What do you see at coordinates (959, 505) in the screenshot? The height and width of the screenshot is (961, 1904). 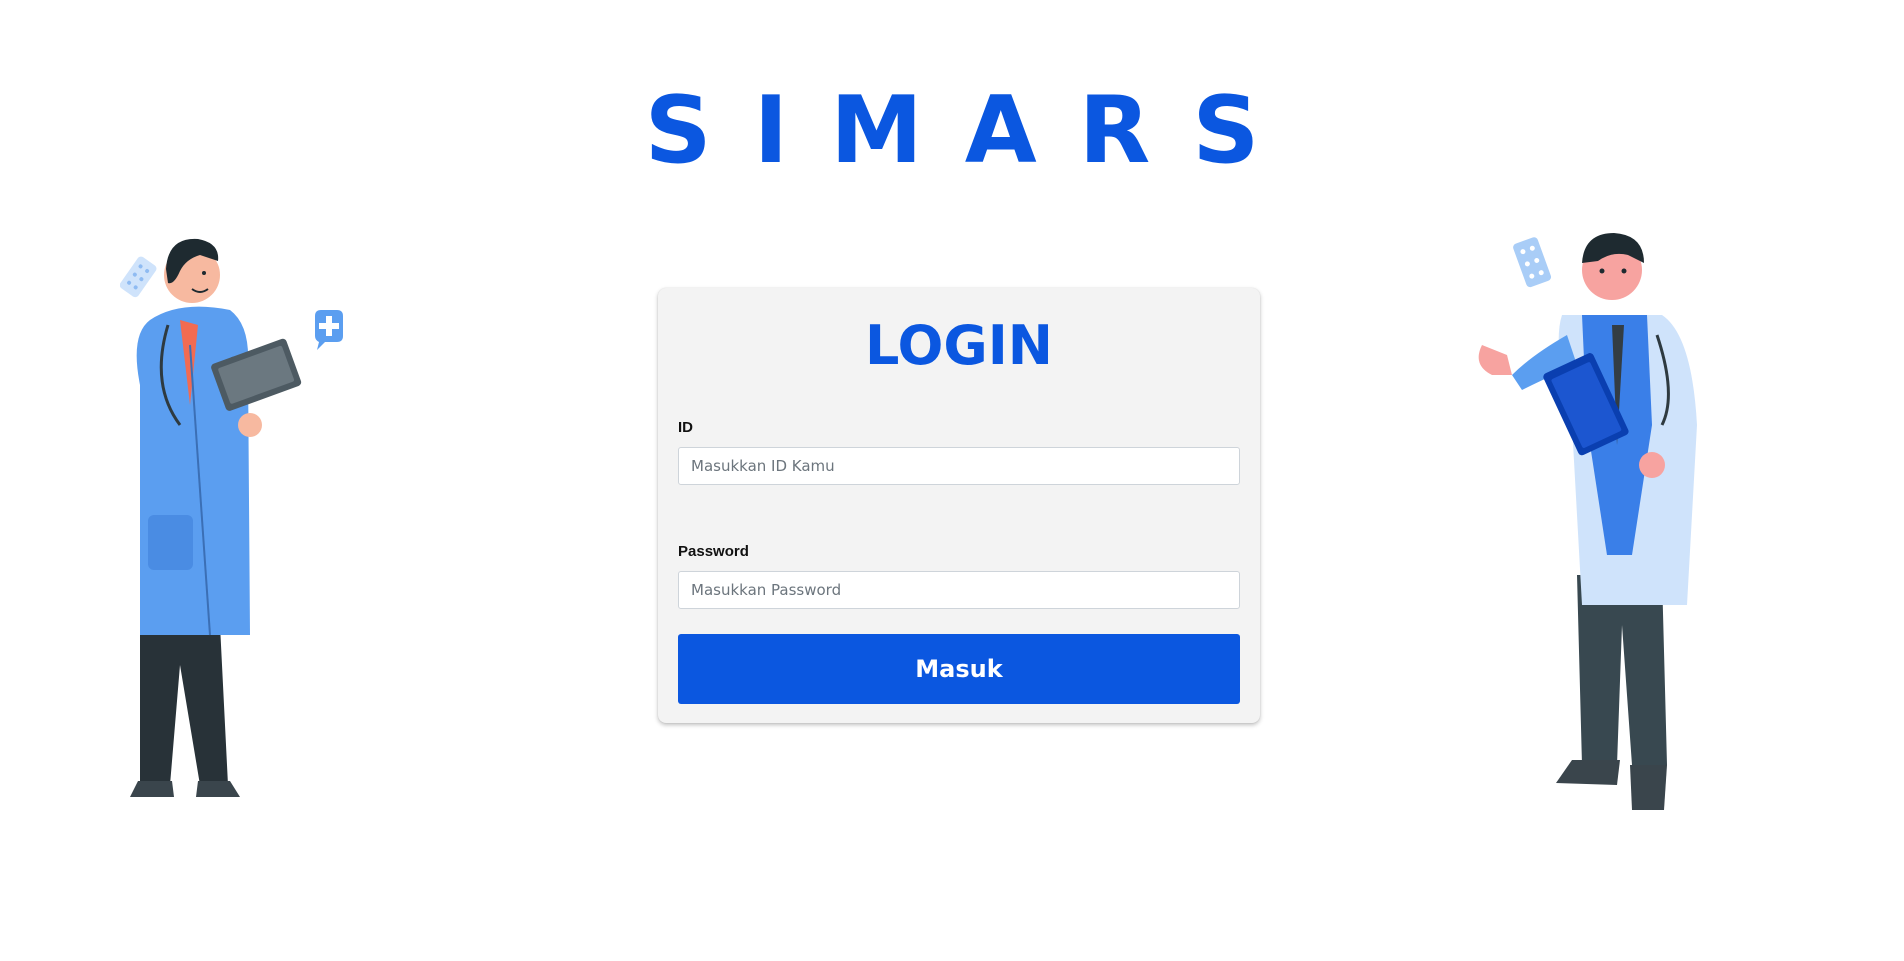 I see `login-card: LOGIN ID Password Masuk` at bounding box center [959, 505].